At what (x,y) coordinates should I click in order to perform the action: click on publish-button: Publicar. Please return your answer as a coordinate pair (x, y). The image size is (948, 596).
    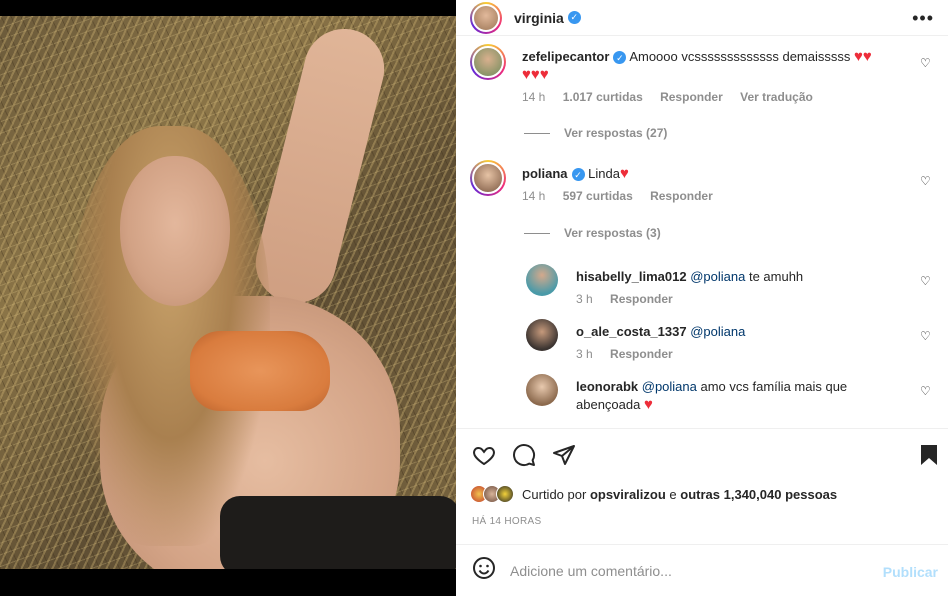
    Looking at the image, I should click on (910, 572).